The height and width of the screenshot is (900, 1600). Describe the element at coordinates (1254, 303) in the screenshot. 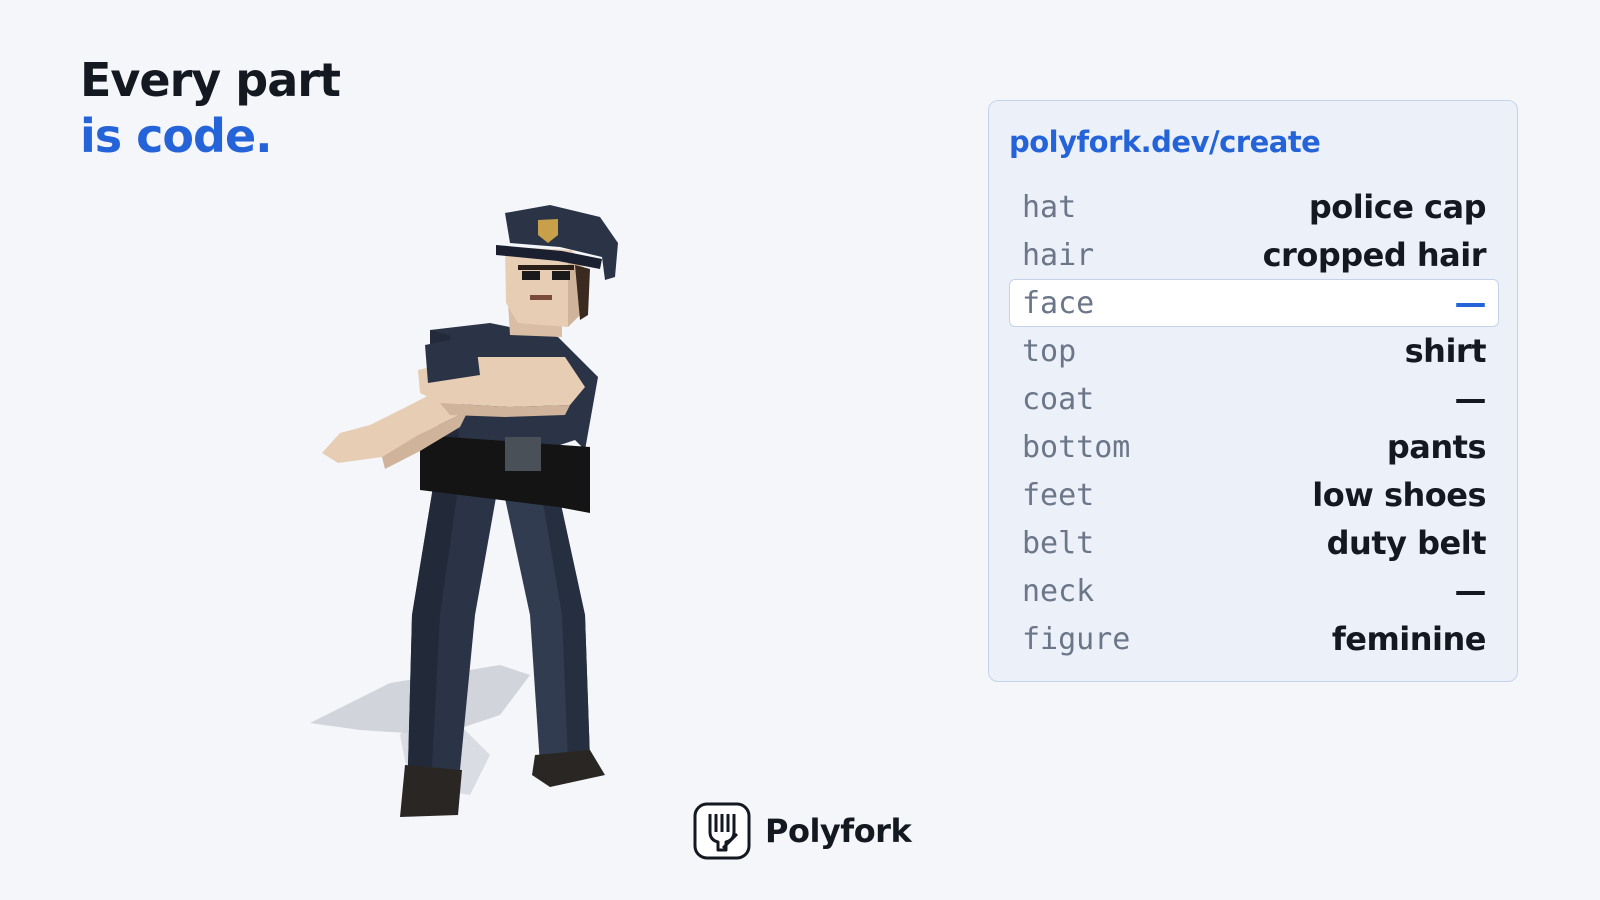

I see `part-row-face: face —` at that location.